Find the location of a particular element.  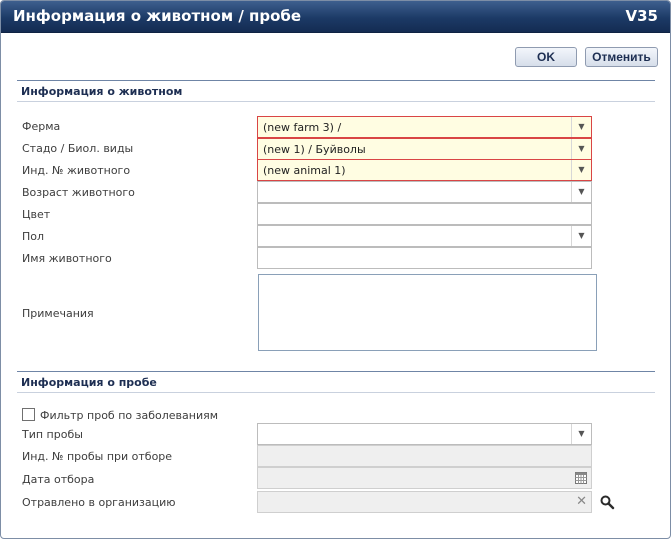

field-sample-id-input is located at coordinates (424, 456).